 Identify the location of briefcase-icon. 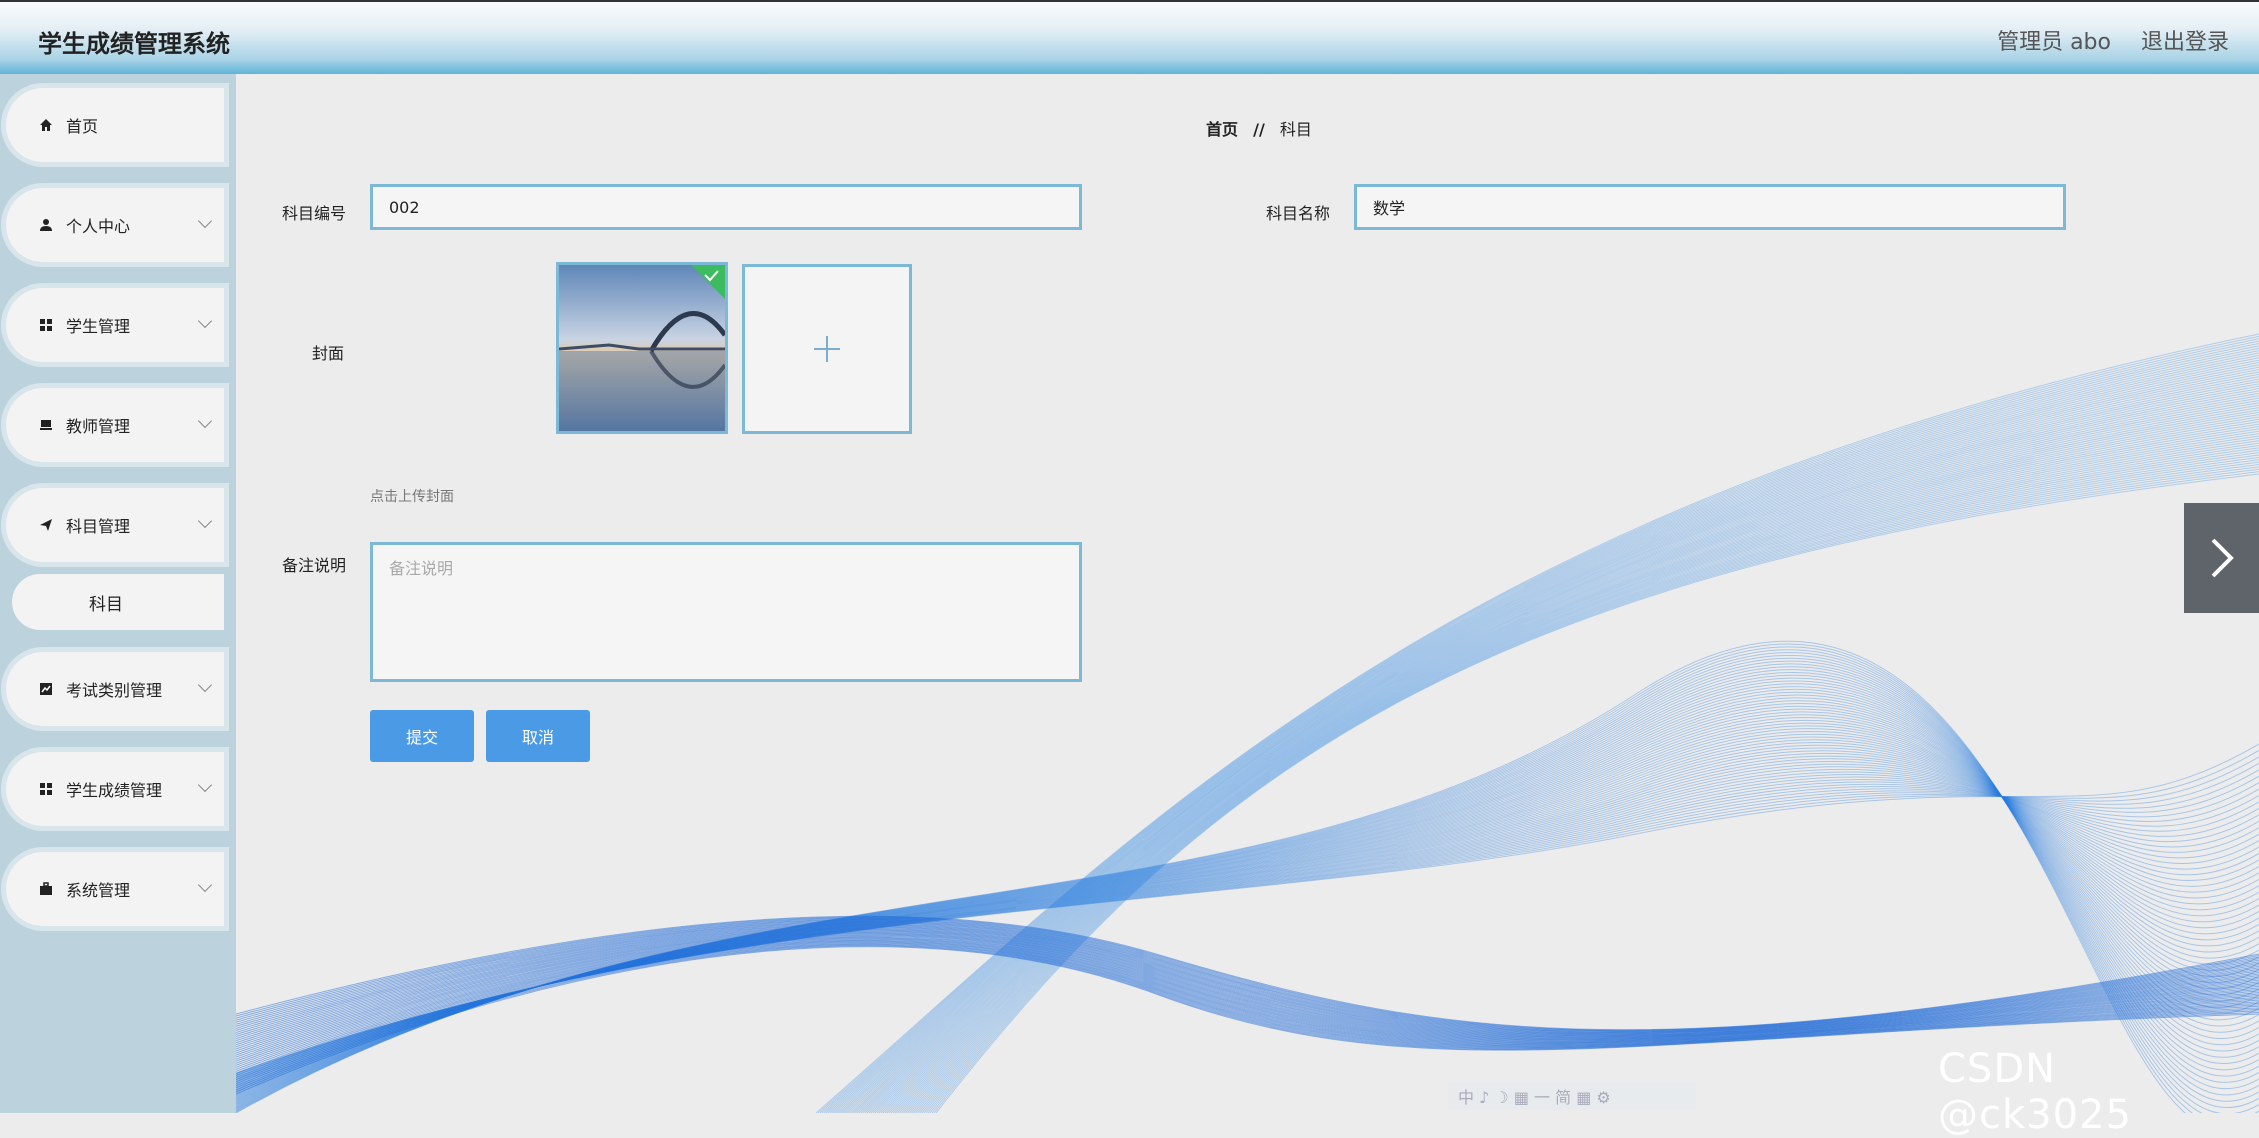
(46, 889).